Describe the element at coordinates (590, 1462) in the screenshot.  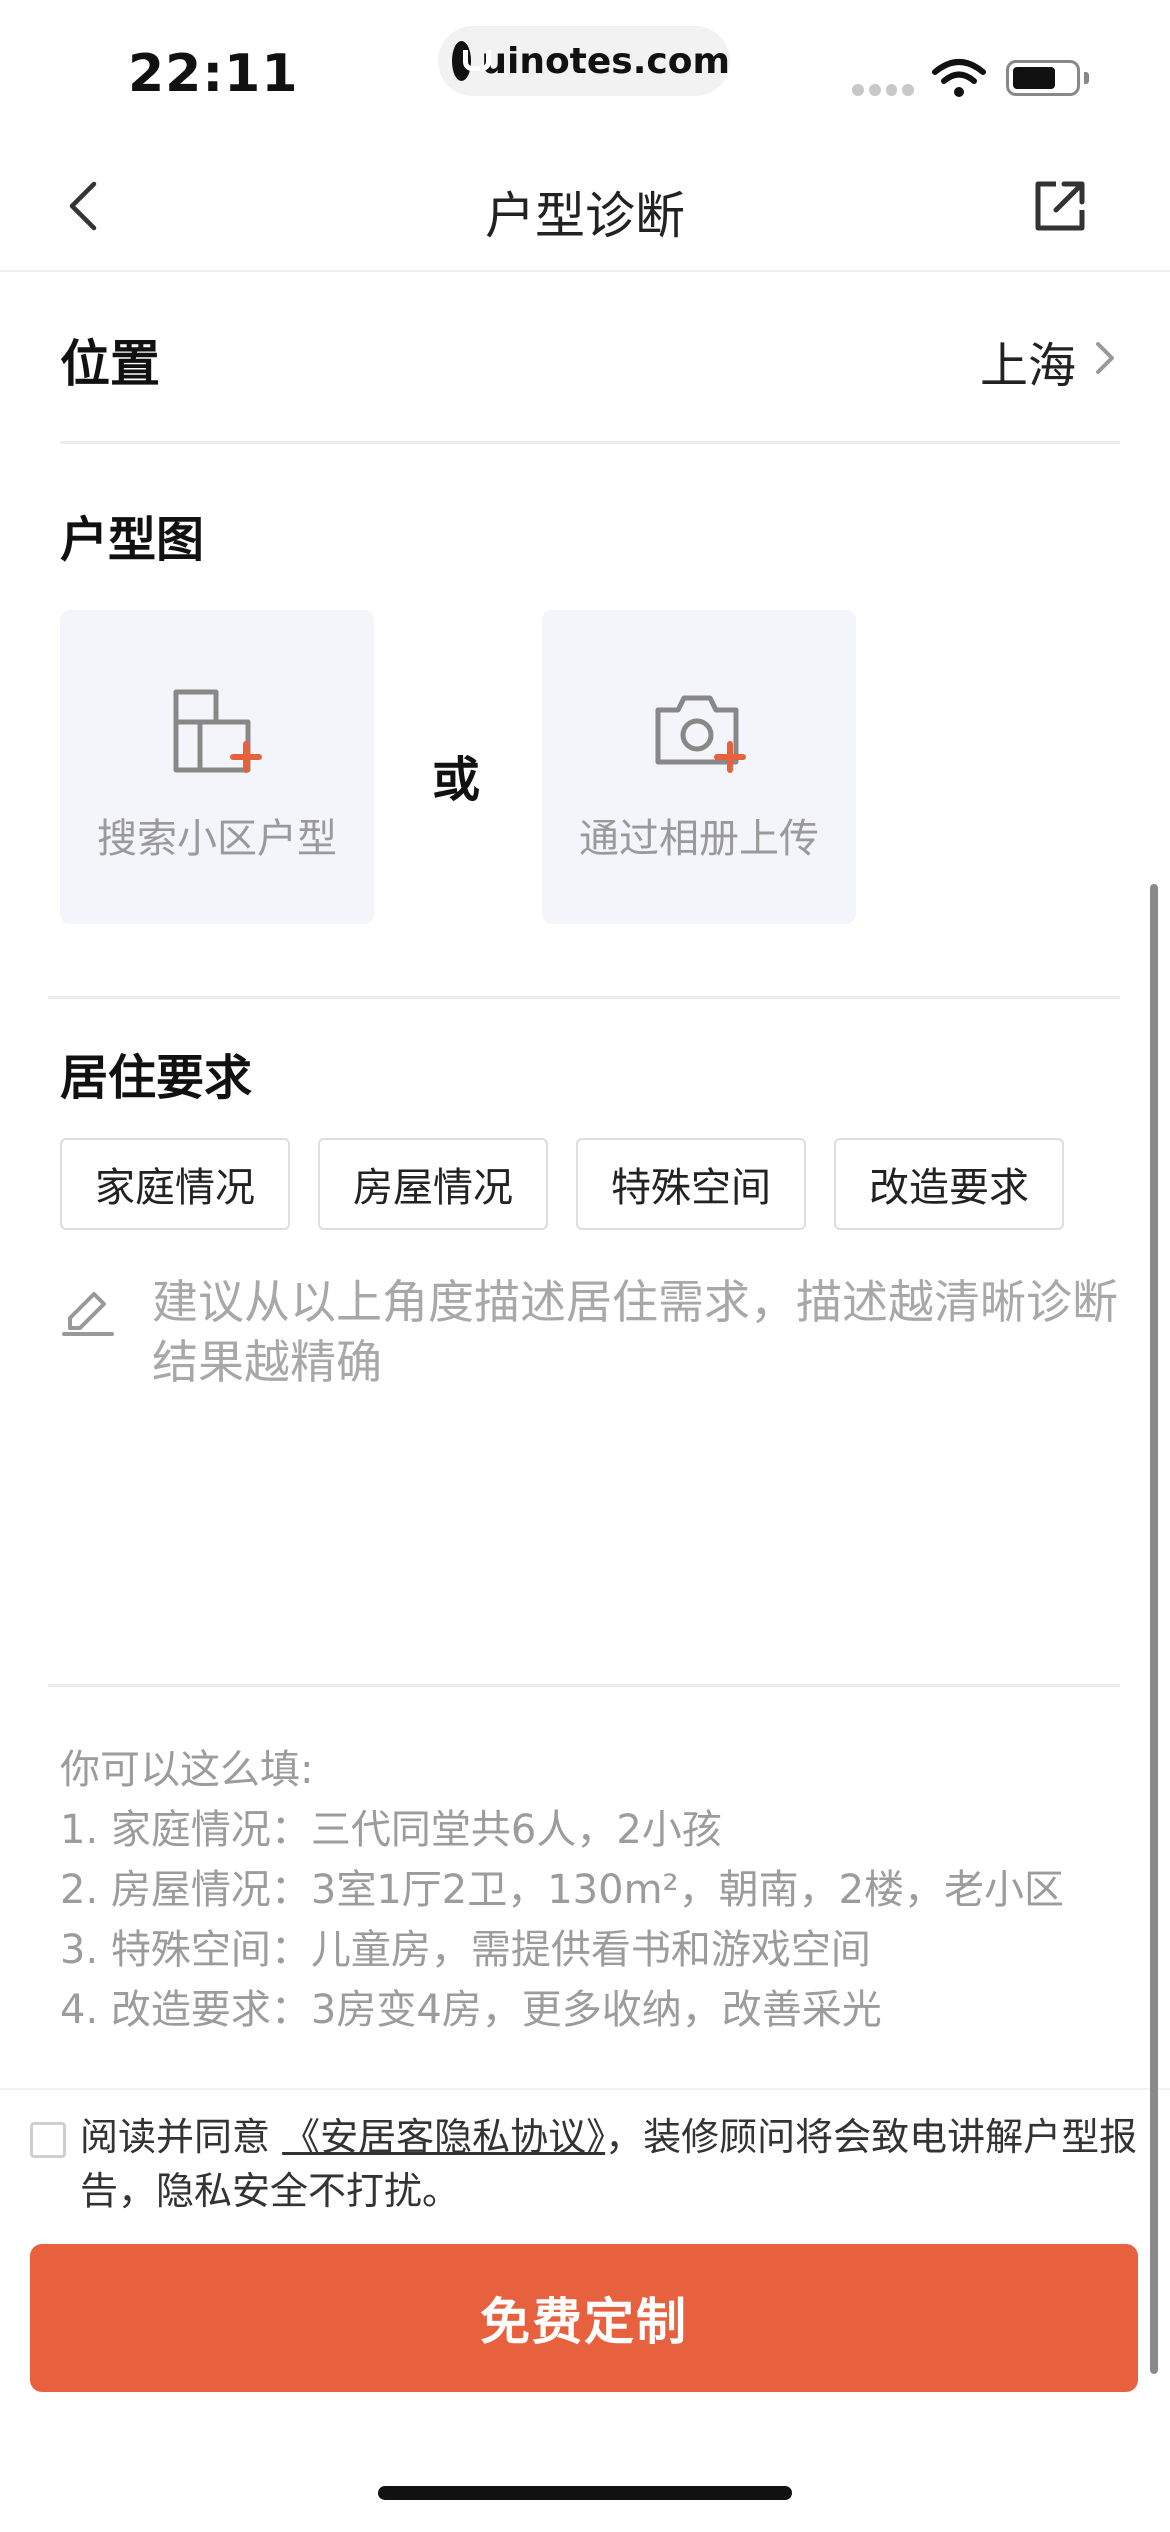
I see `requirements-textarea: 建议从以上角度描述居住需求，描述越清晰诊断结果越精确` at that location.